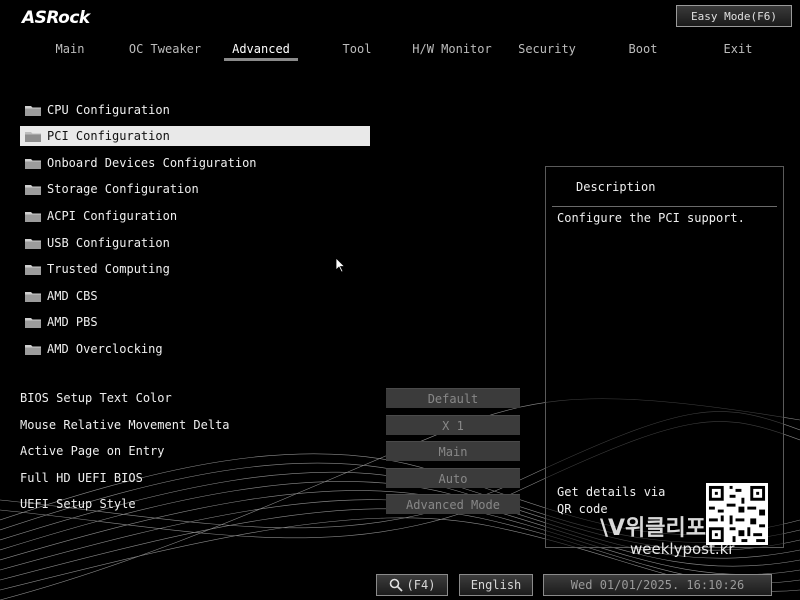 This screenshot has height=600, width=800. What do you see at coordinates (108, 136) in the screenshot?
I see `menu-item-label: PCI Configuration` at bounding box center [108, 136].